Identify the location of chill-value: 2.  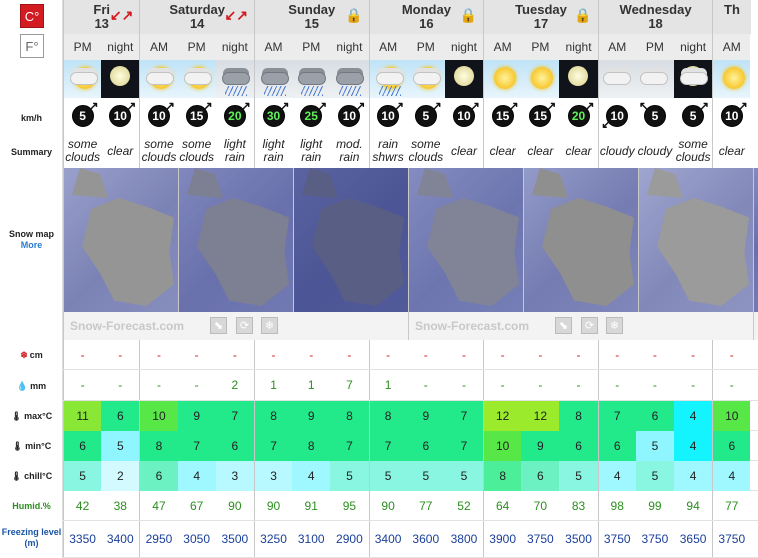
(120, 476).